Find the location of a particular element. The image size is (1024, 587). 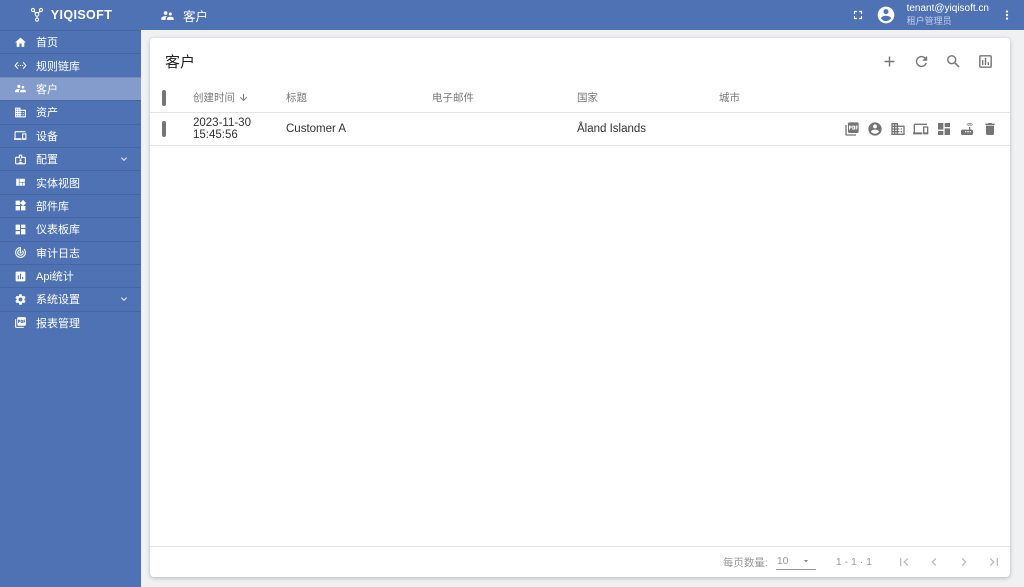

dropdown-caret-icon is located at coordinates (805, 560).